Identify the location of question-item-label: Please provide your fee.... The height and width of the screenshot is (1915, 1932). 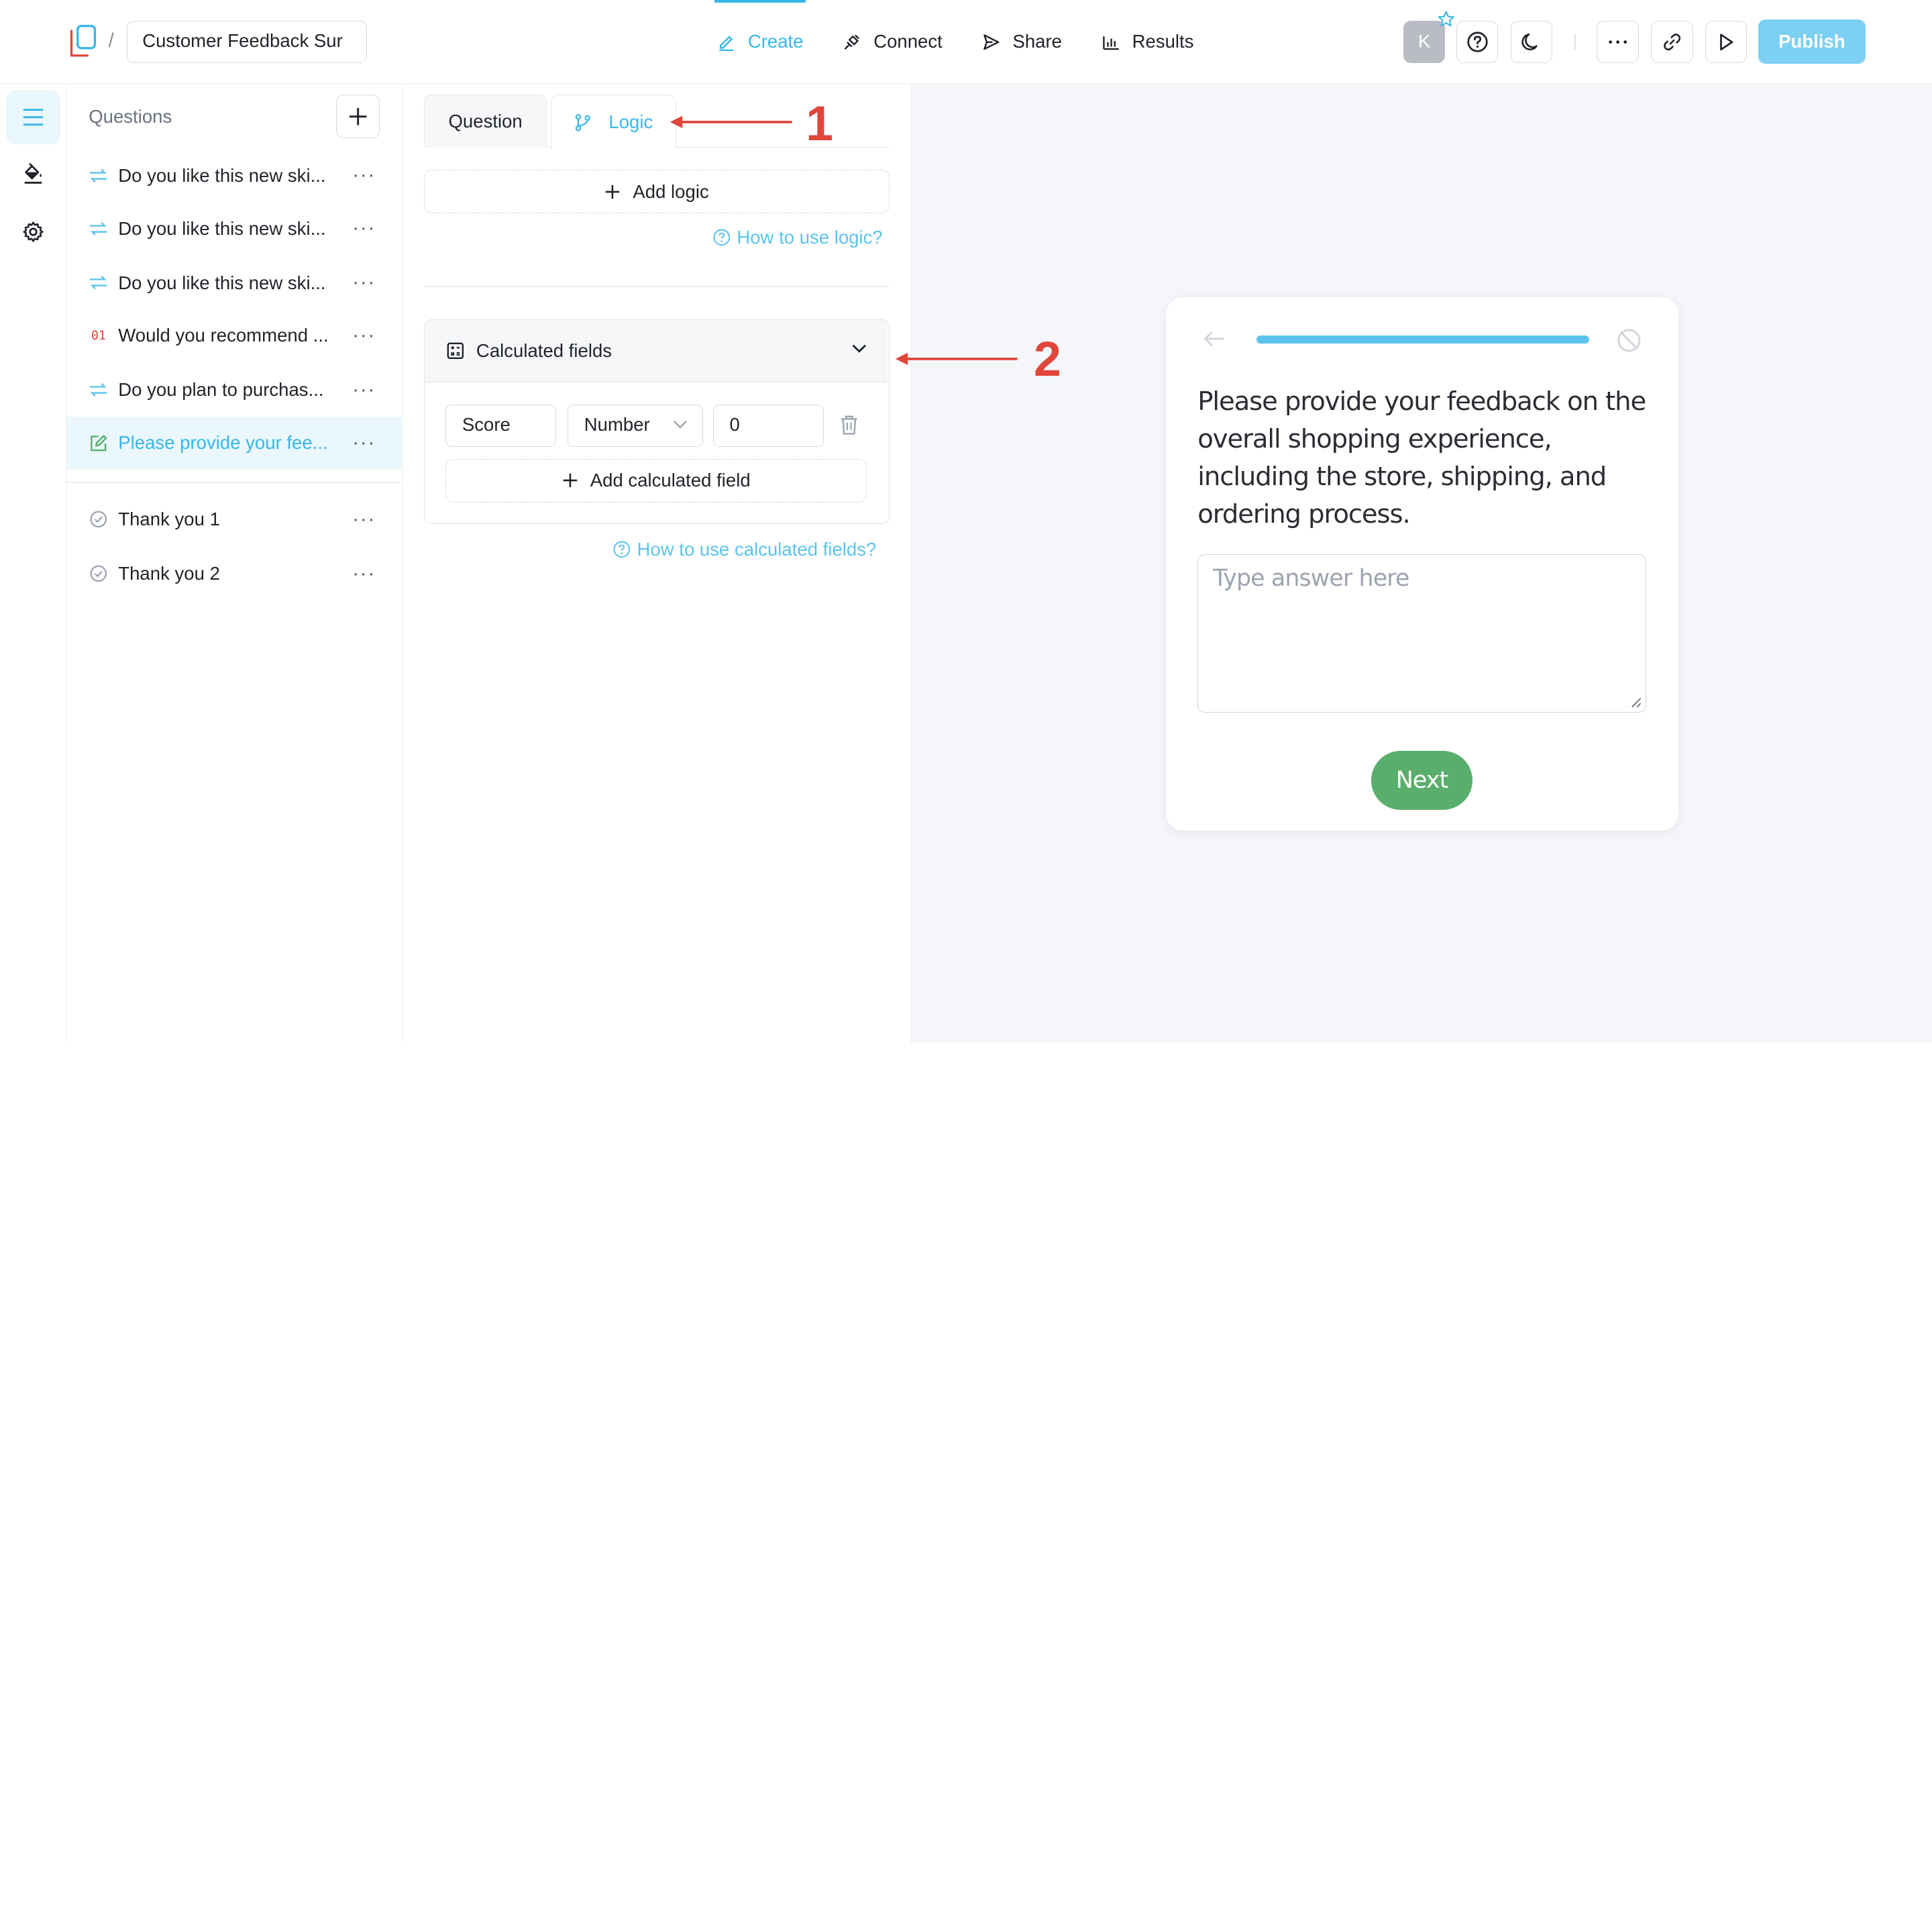
(223, 443).